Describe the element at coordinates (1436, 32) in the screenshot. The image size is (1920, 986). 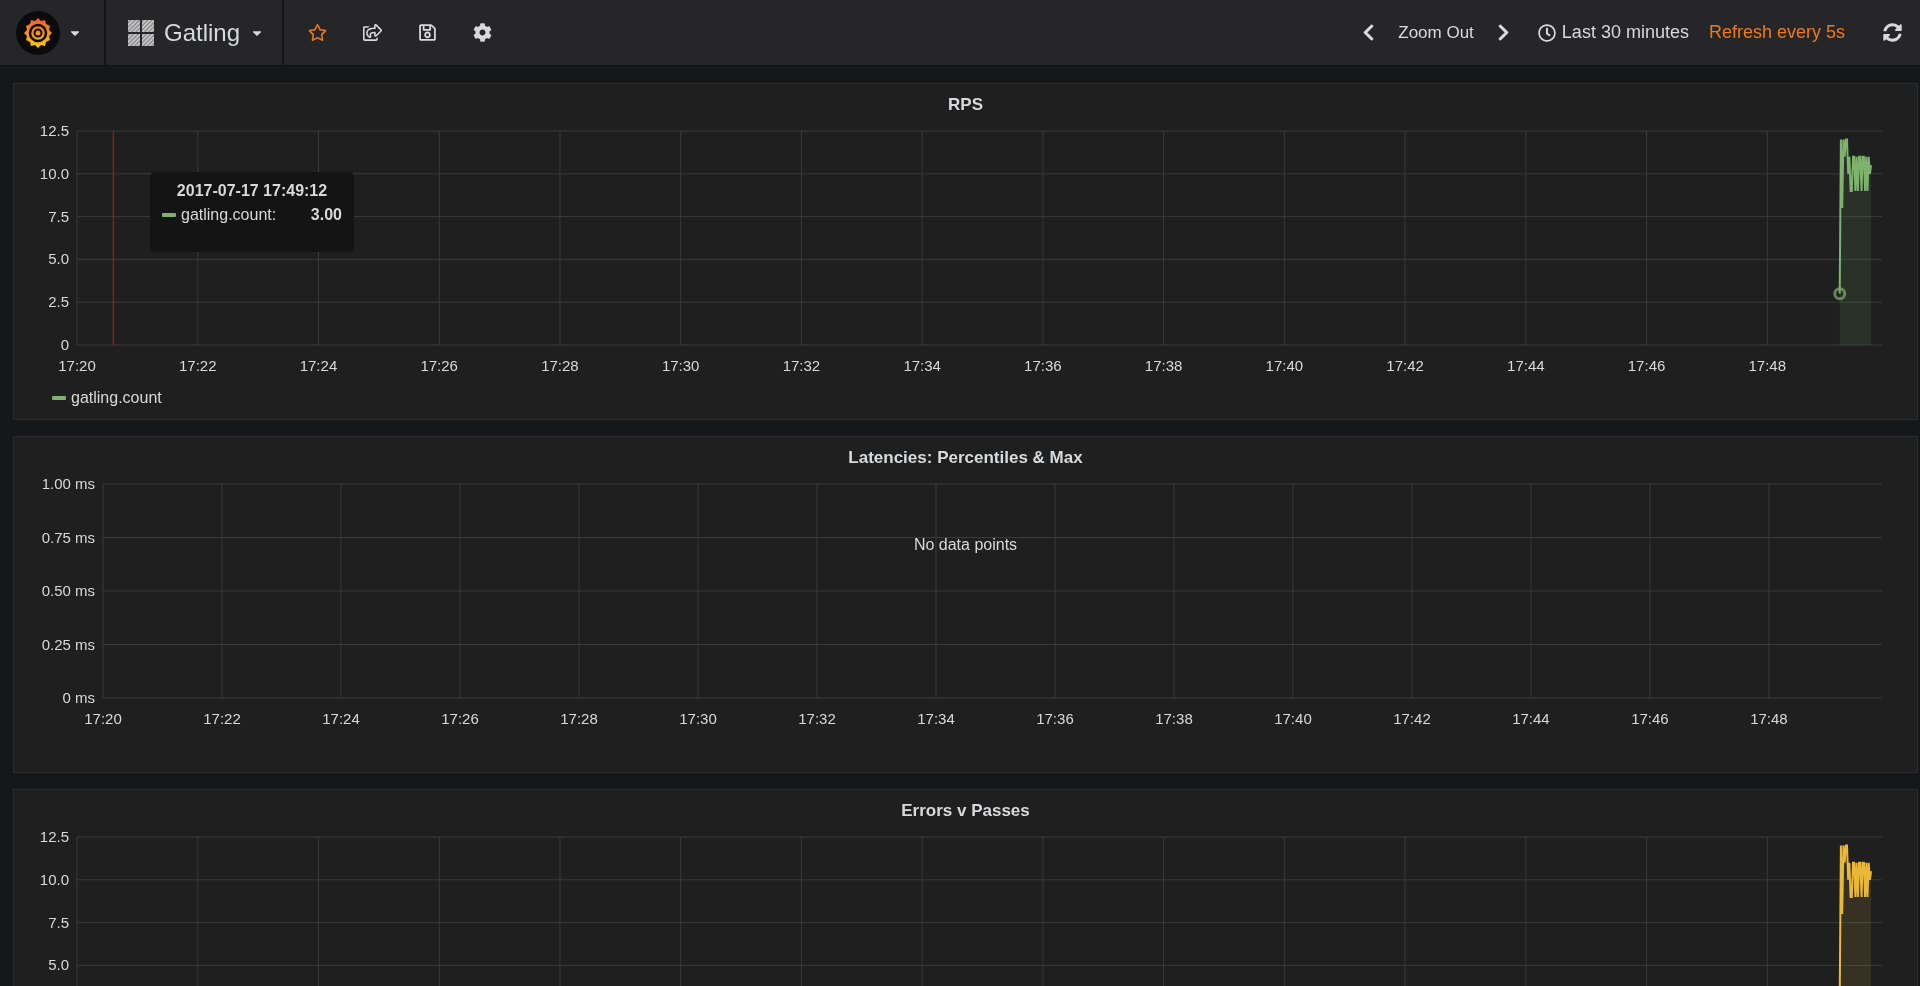
I see `zoom-out-button: Zoom Out` at that location.